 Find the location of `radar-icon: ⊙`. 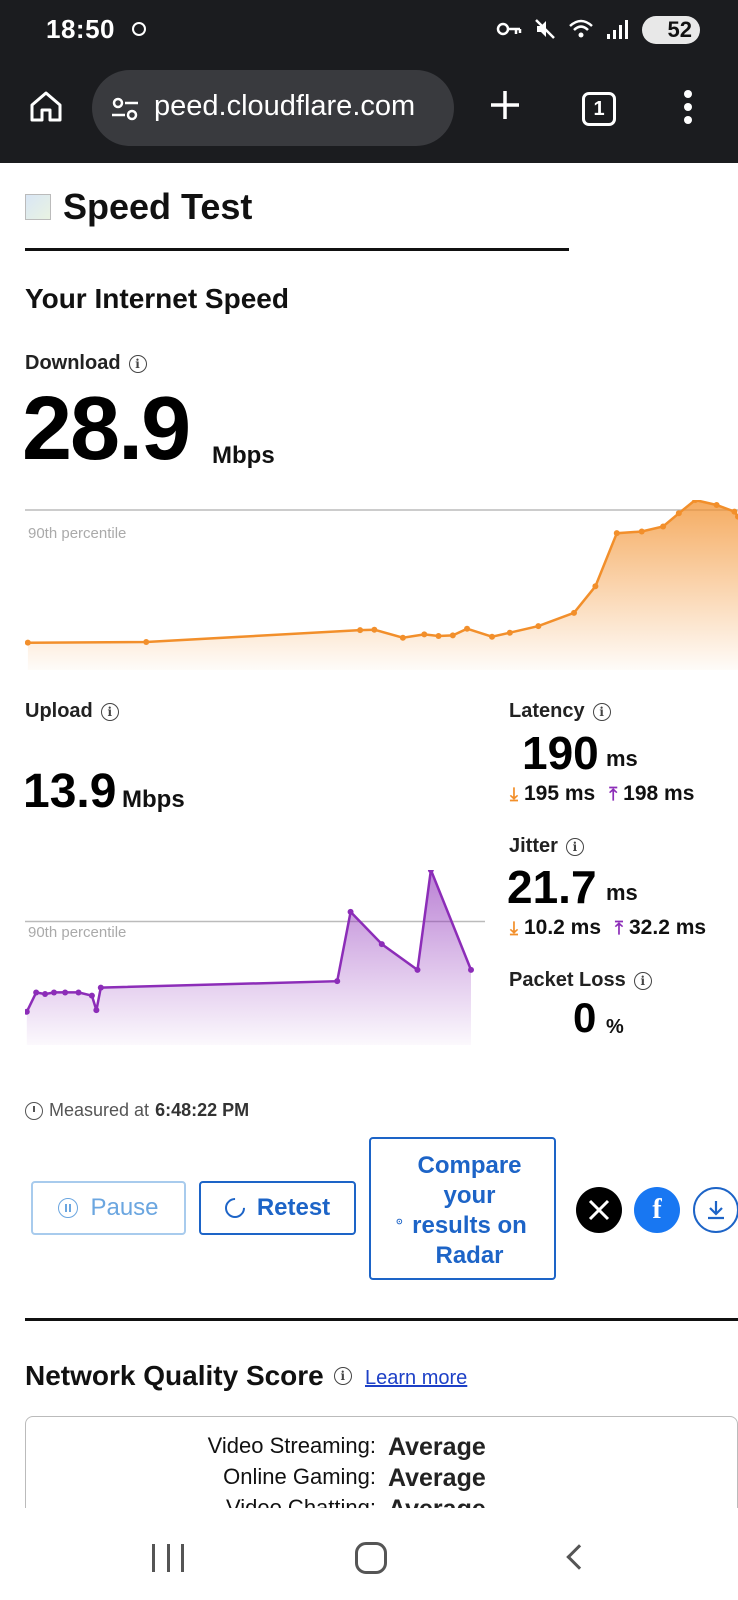

radar-icon: ⊙ is located at coordinates (399, 1221).